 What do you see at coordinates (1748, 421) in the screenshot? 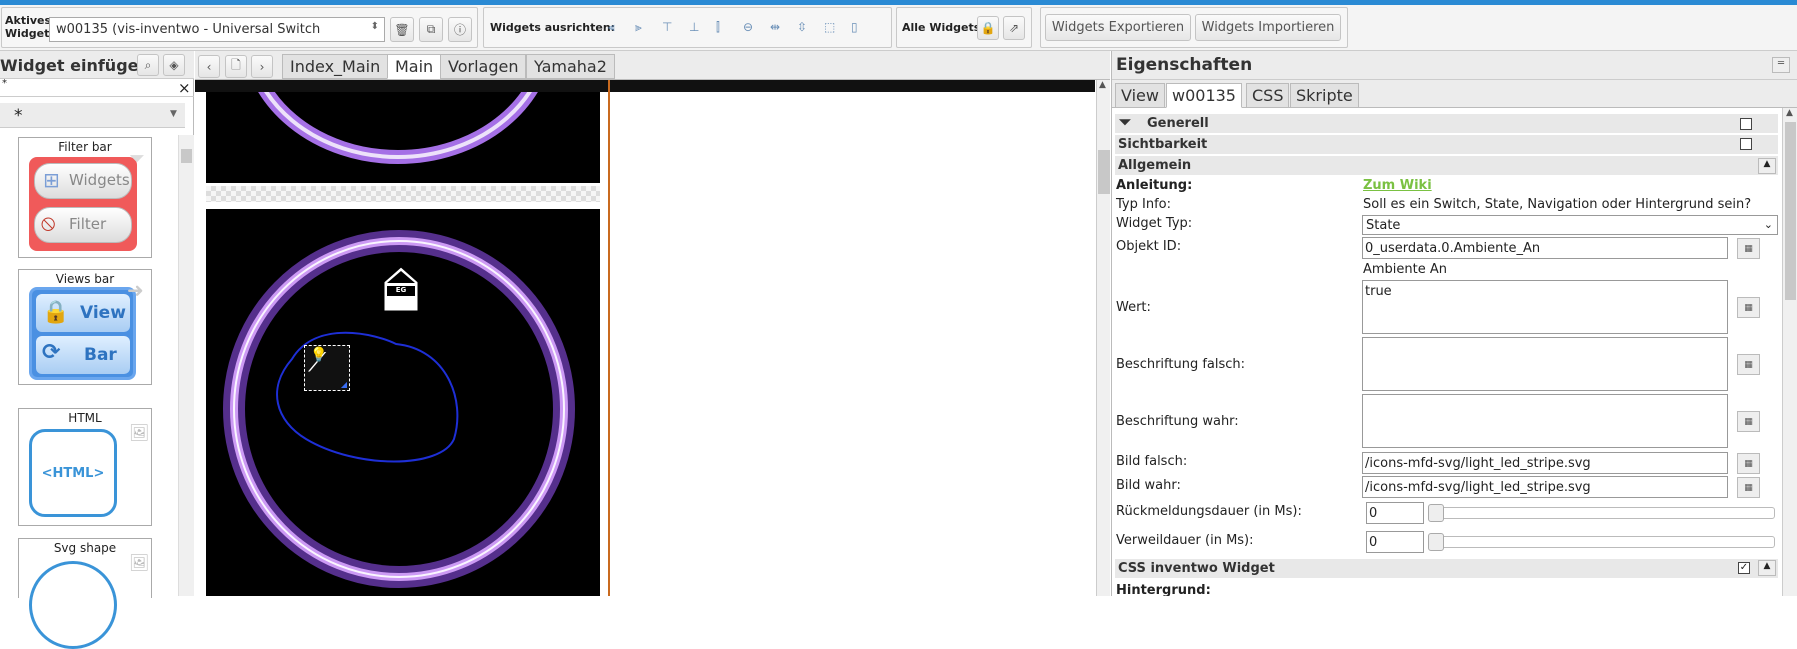
I see `beschriftung-wahr-picker-button: ▦` at bounding box center [1748, 421].